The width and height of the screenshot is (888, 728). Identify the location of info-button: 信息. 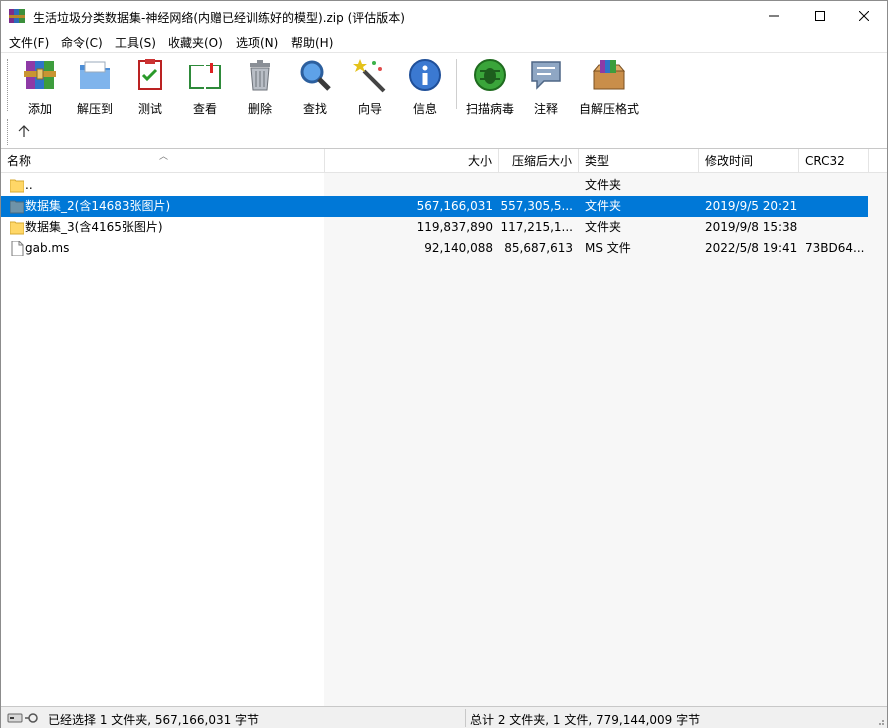
(425, 86).